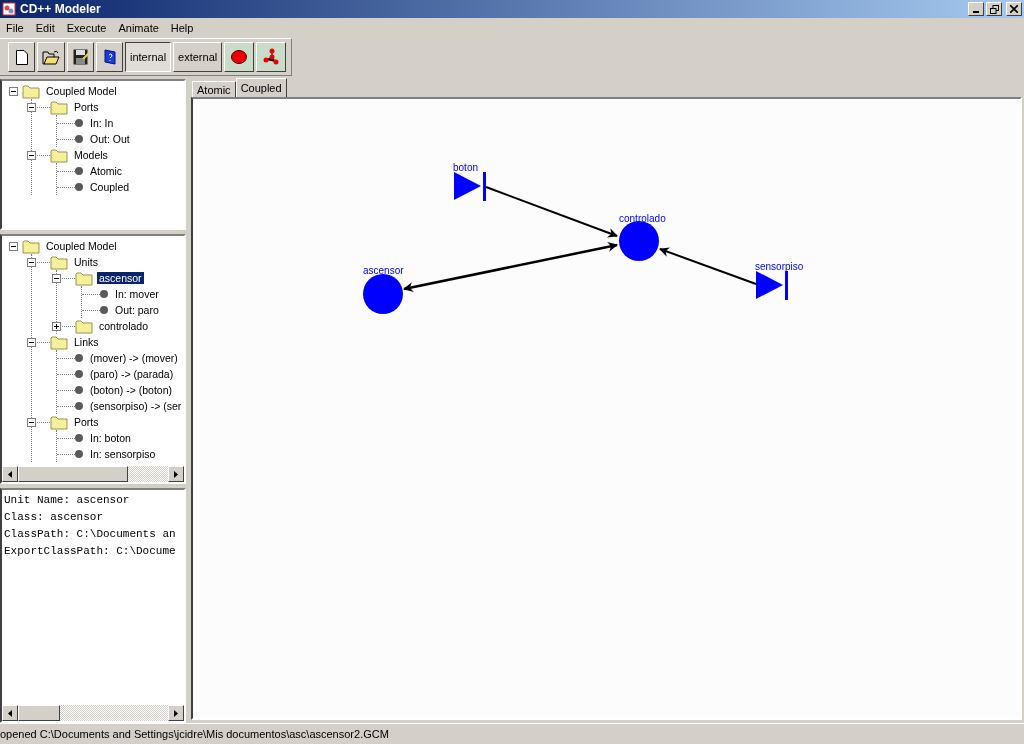  I want to click on tree-item: Atomic, so click(106, 171).